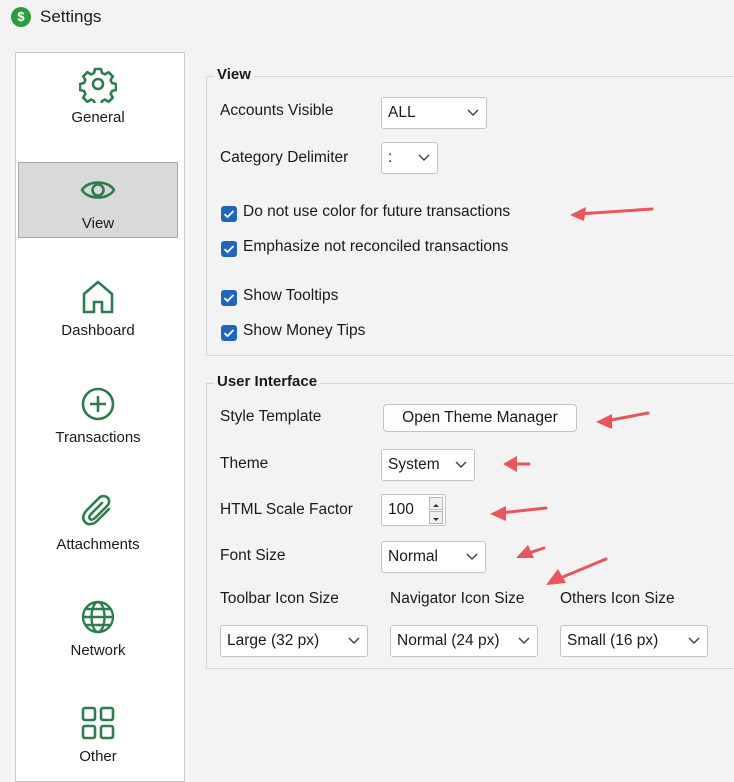 Image resolution: width=734 pixels, height=782 pixels. What do you see at coordinates (98, 723) in the screenshot?
I see `grid-icon` at bounding box center [98, 723].